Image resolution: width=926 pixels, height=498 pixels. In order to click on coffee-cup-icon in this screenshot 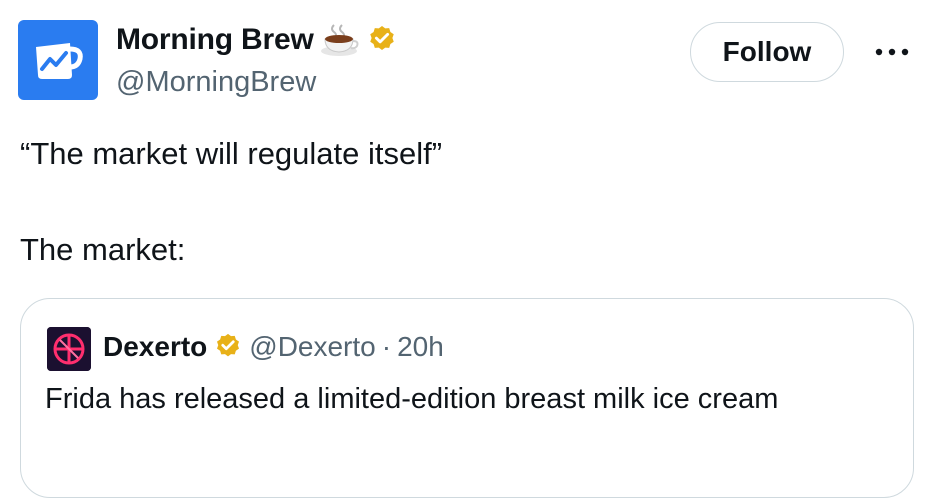, I will do `click(339, 40)`.